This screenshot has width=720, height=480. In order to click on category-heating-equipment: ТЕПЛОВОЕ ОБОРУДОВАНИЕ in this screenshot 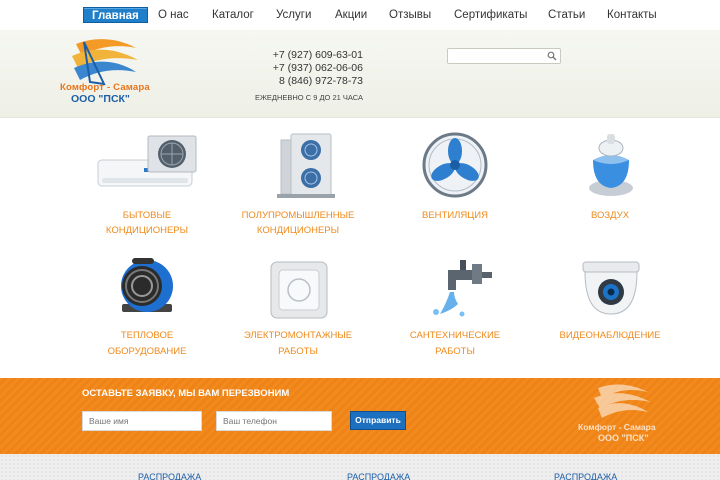, I will do `click(147, 311)`.